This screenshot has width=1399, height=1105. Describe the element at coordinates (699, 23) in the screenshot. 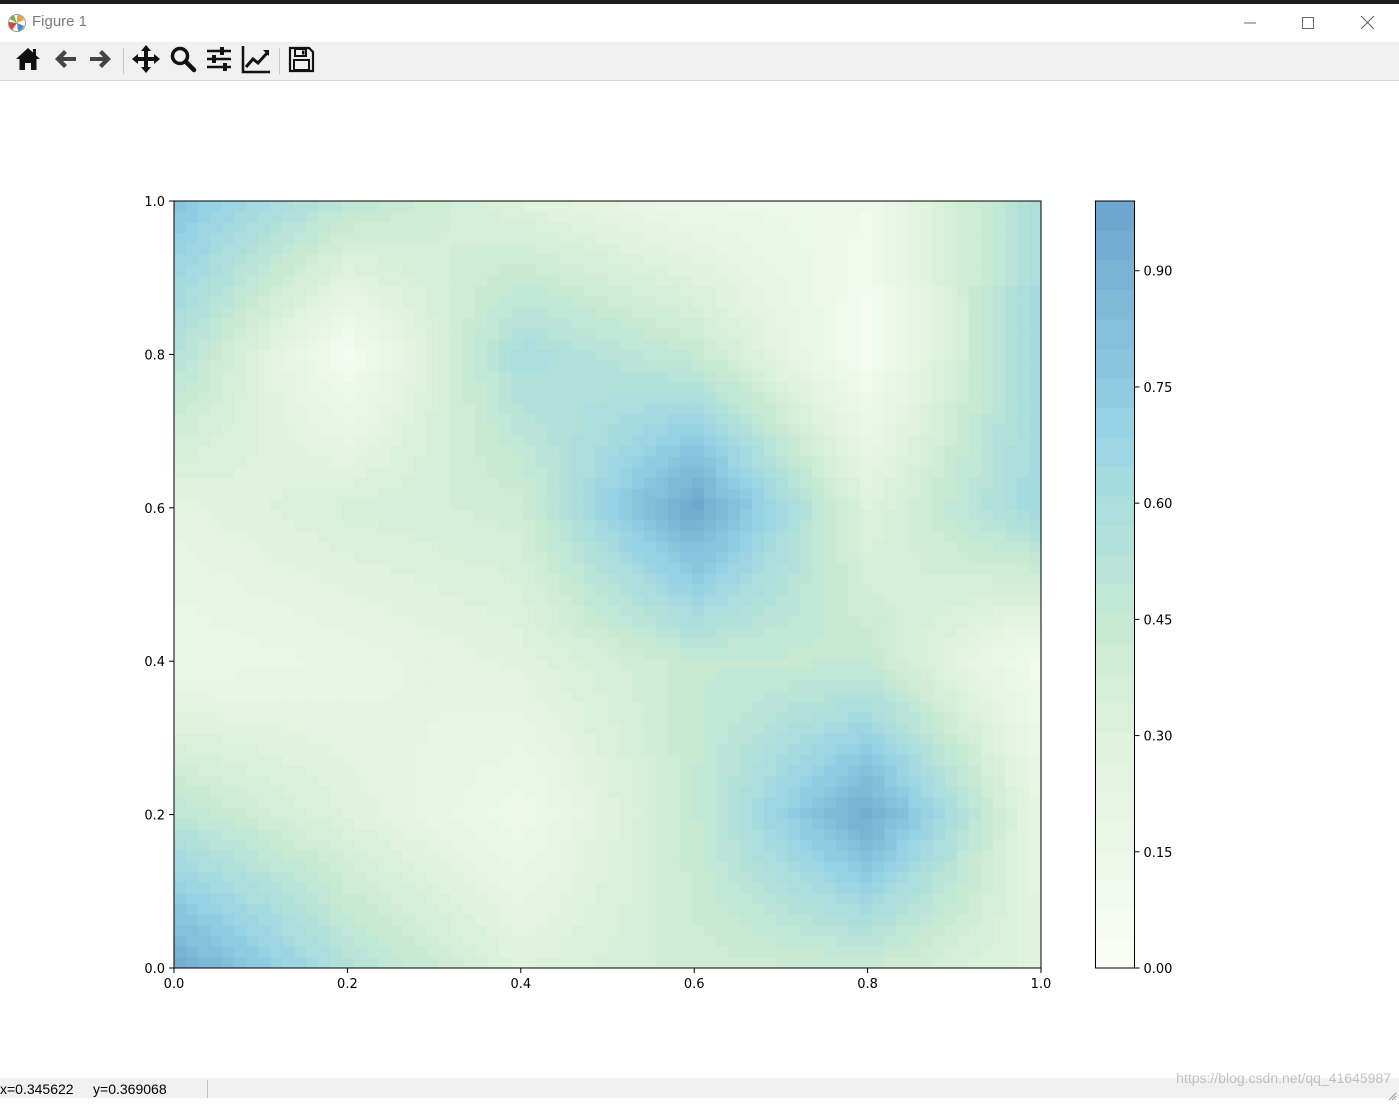

I see `title-bar: Figure 1` at that location.